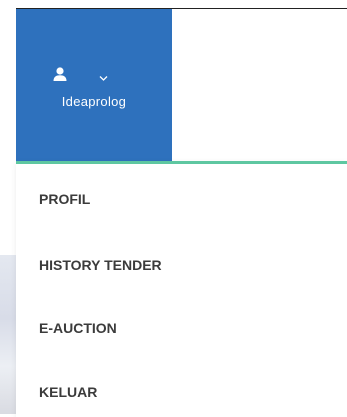  What do you see at coordinates (181, 265) in the screenshot?
I see `menu-item-history-tender: HISTORY TENDER` at bounding box center [181, 265].